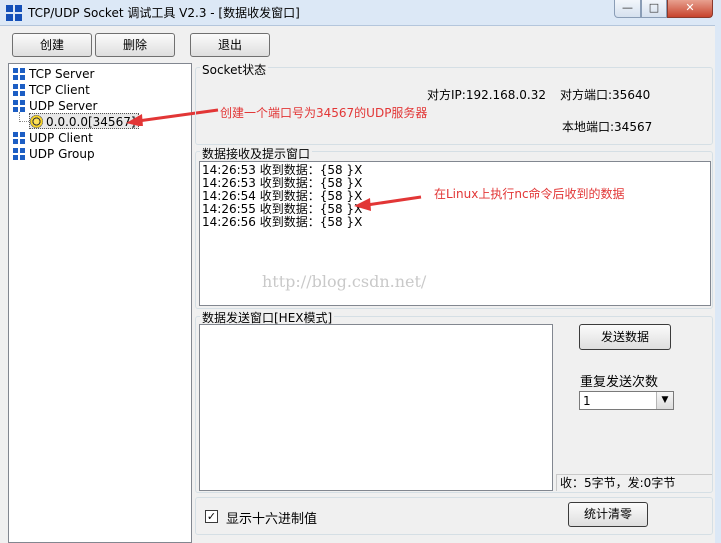  Describe the element at coordinates (718, 271) in the screenshot. I see `window-border` at that location.